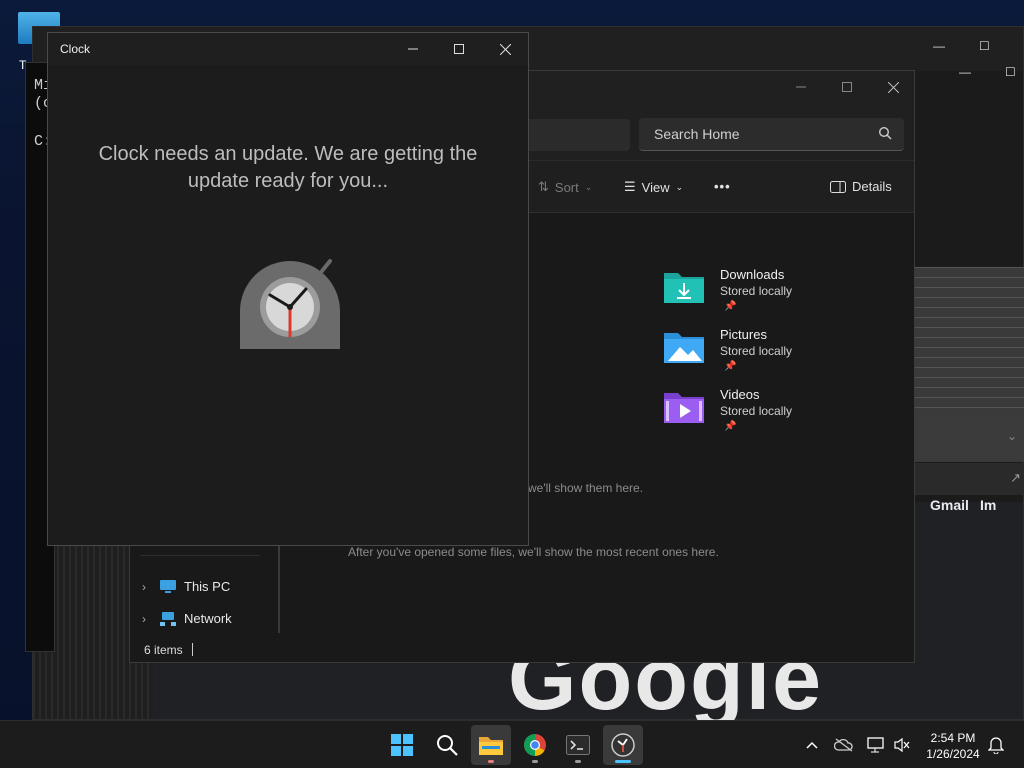 Image resolution: width=1024 pixels, height=768 pixels. I want to click on browser-dropdown: ⌄, so click(968, 438).